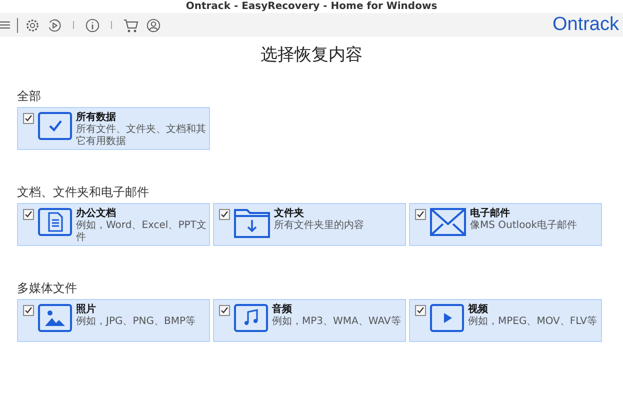 This screenshot has height=401, width=623. I want to click on category-card: 所有数据 所有文件、文件夹、文档和其它有用数据, so click(113, 128).